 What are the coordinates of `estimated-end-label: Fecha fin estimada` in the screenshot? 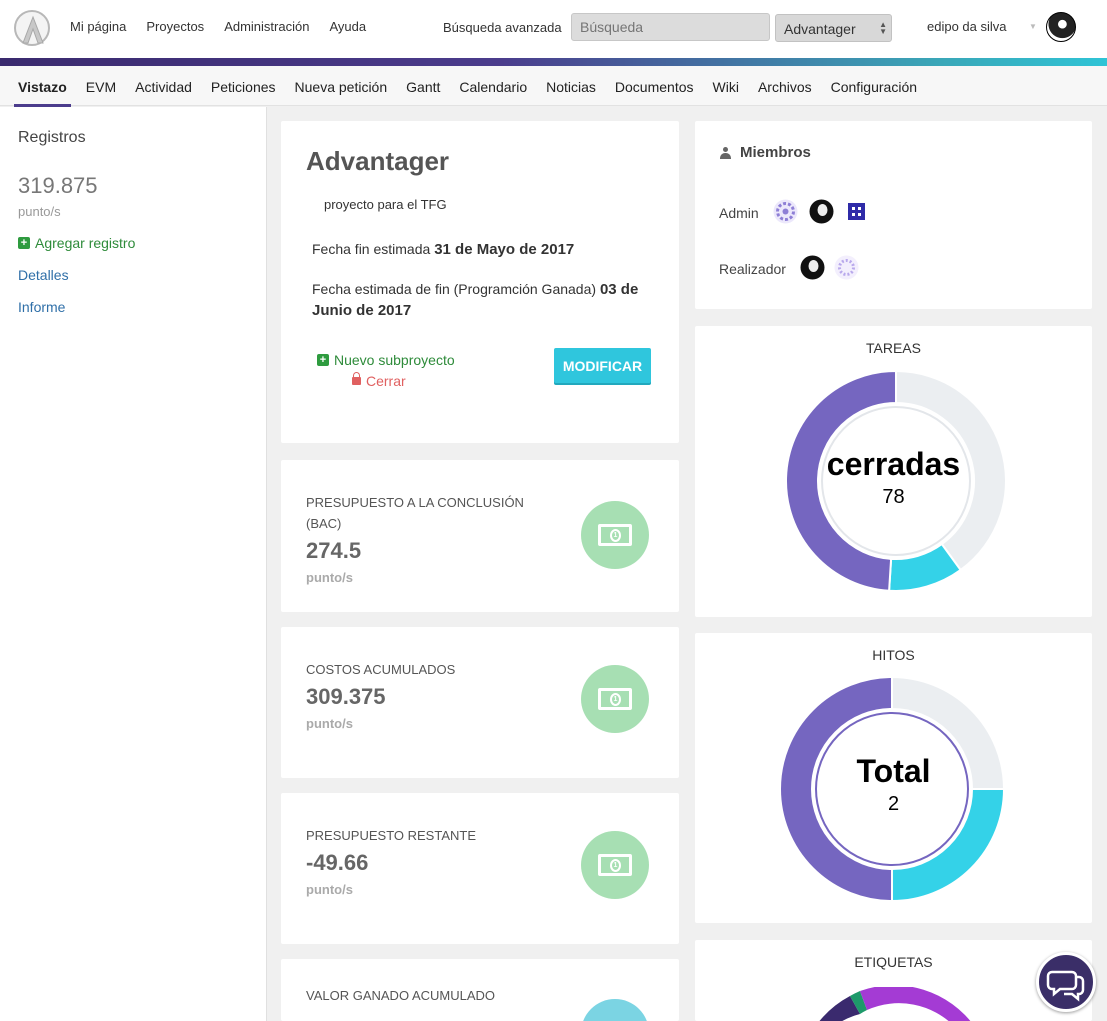 It's located at (371, 249).